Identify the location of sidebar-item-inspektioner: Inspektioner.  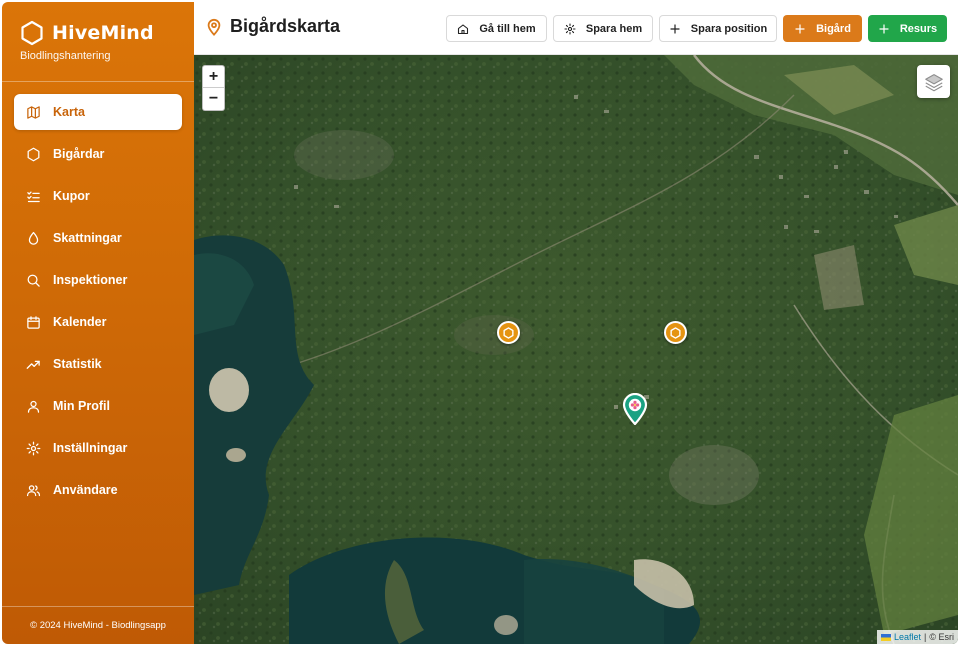
(98, 280).